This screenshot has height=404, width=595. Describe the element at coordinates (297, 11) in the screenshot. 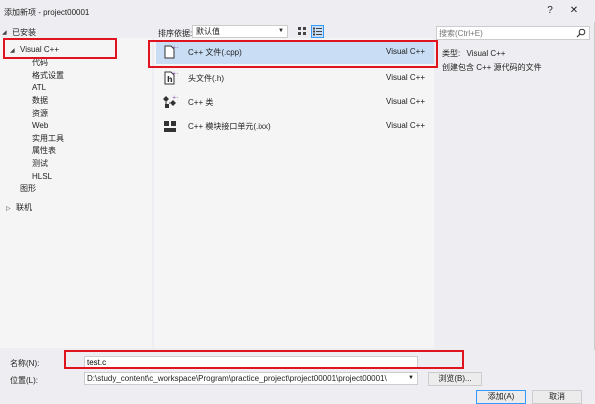

I see `title-bar: 添加新项 - project00001 ? ✕` at that location.